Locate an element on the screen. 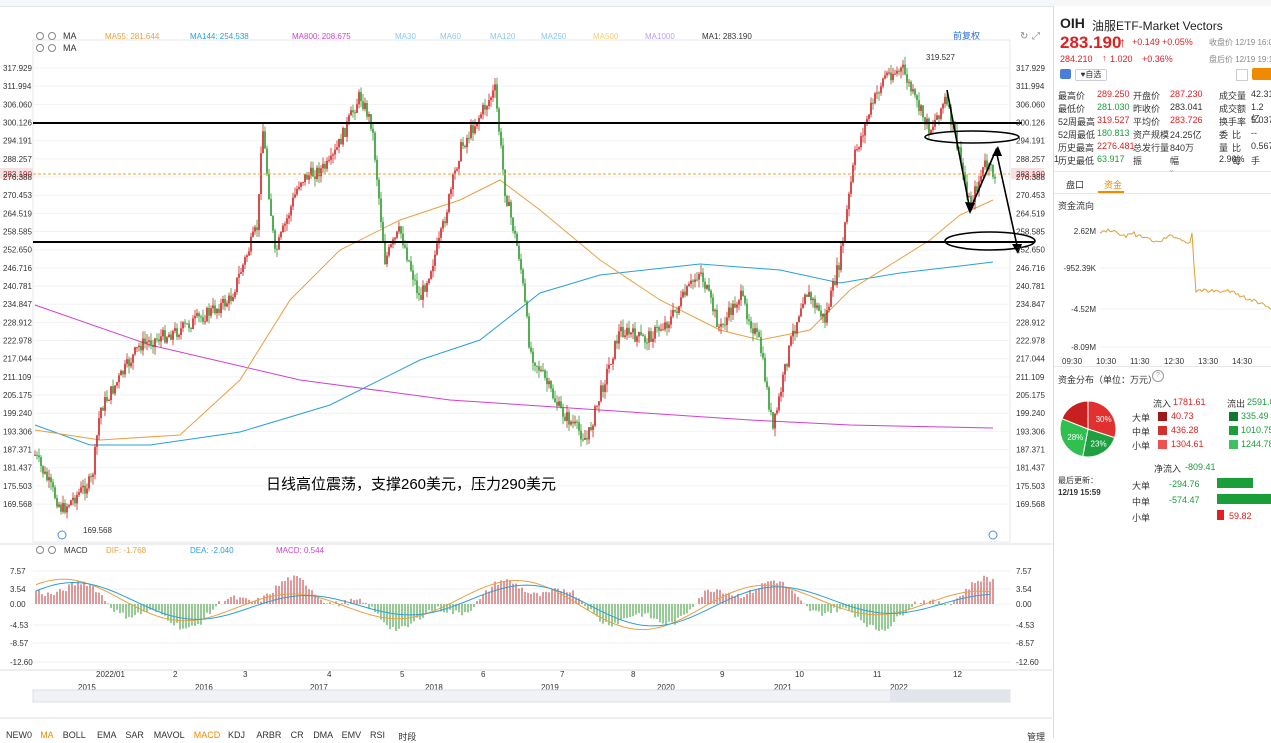  price-tick-right: 234.847 is located at coordinates (1030, 304).